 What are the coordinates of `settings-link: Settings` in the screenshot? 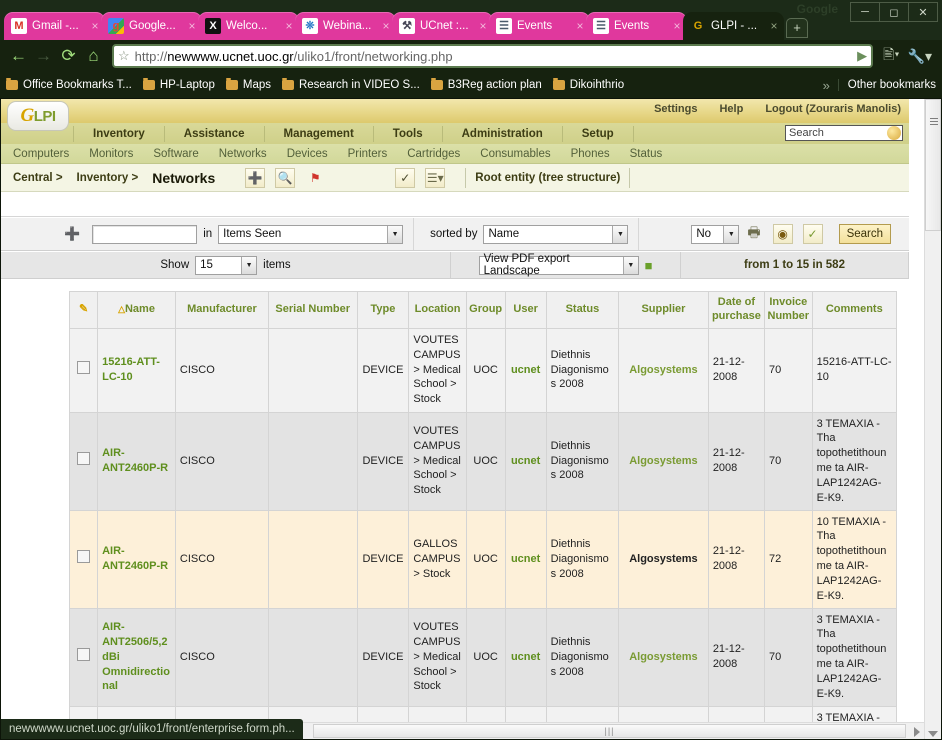 It's located at (675, 109).